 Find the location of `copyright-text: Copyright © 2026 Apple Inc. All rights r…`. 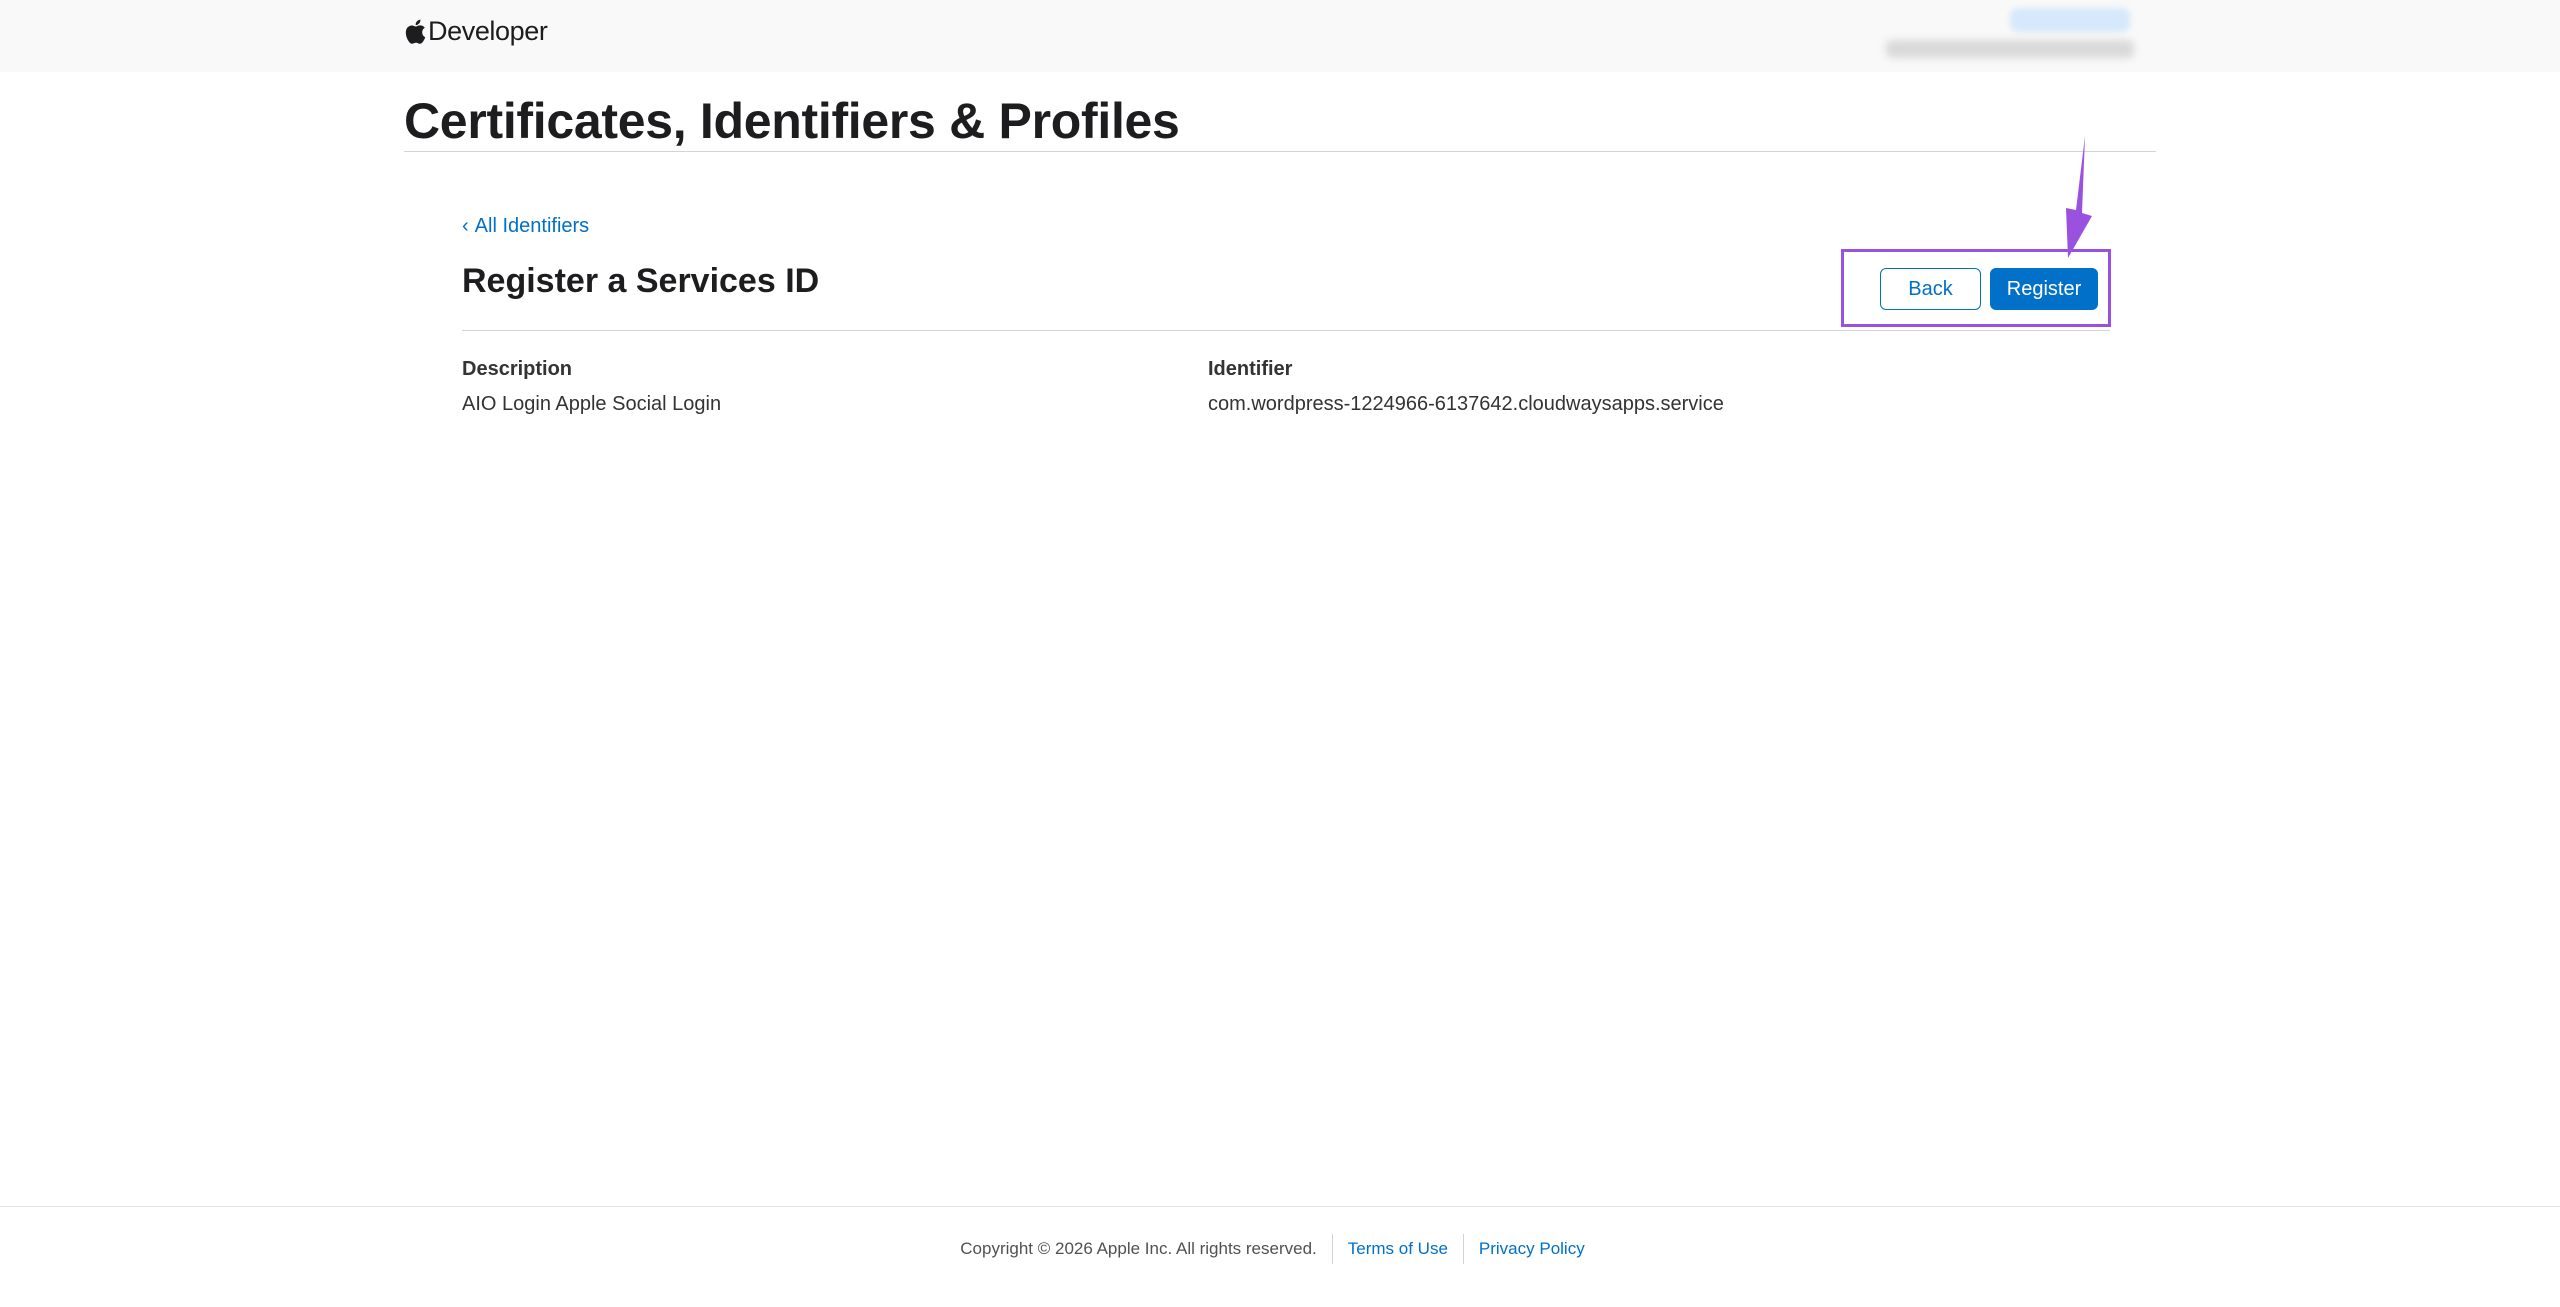

copyright-text: Copyright © 2026 Apple Inc. All rights r… is located at coordinates (1138, 1248).